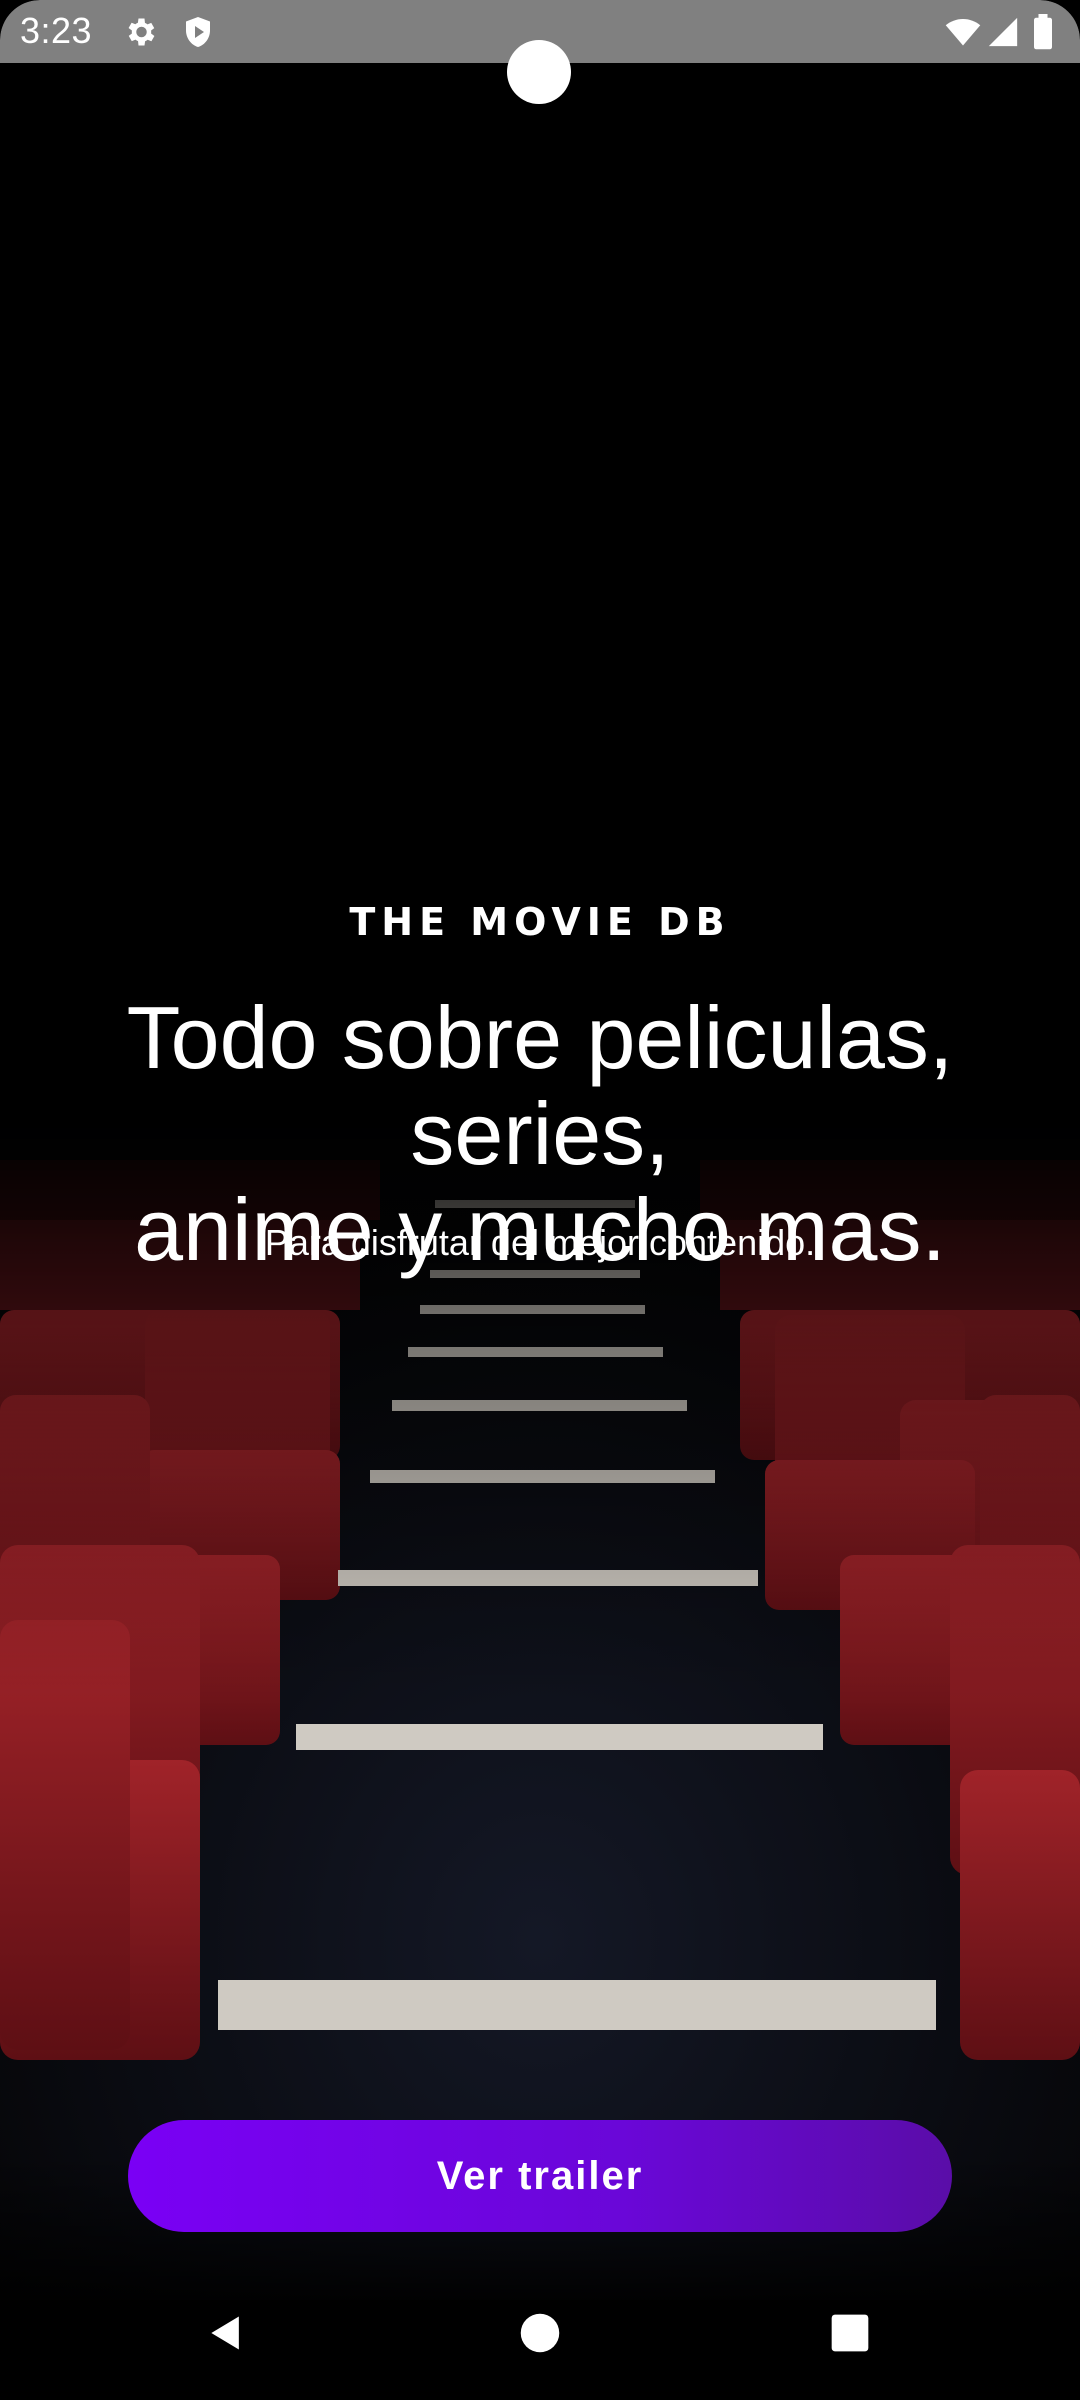 This screenshot has width=1080, height=2400. I want to click on watch-trailer-button: Ver trailer, so click(540, 2176).